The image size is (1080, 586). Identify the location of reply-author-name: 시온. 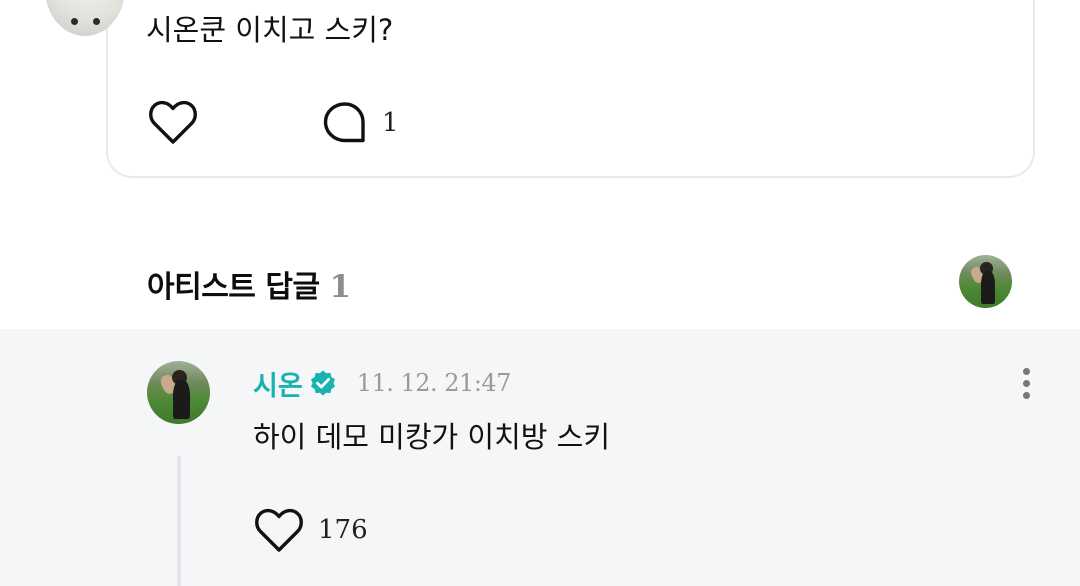
(278, 383).